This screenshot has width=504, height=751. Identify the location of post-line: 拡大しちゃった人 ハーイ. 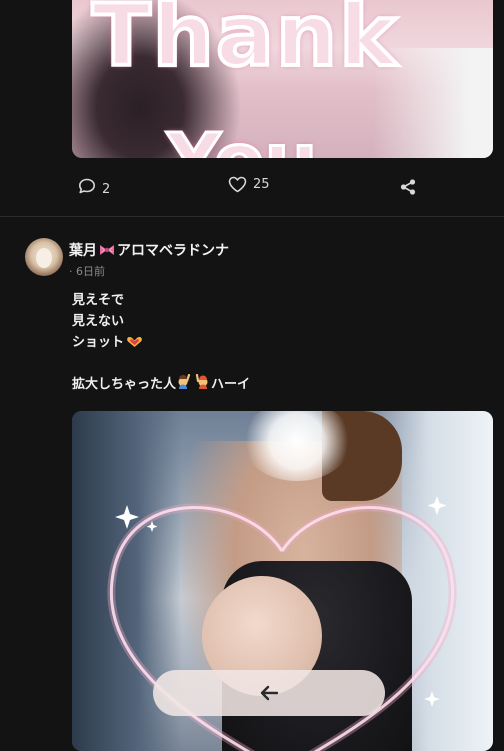
(161, 384).